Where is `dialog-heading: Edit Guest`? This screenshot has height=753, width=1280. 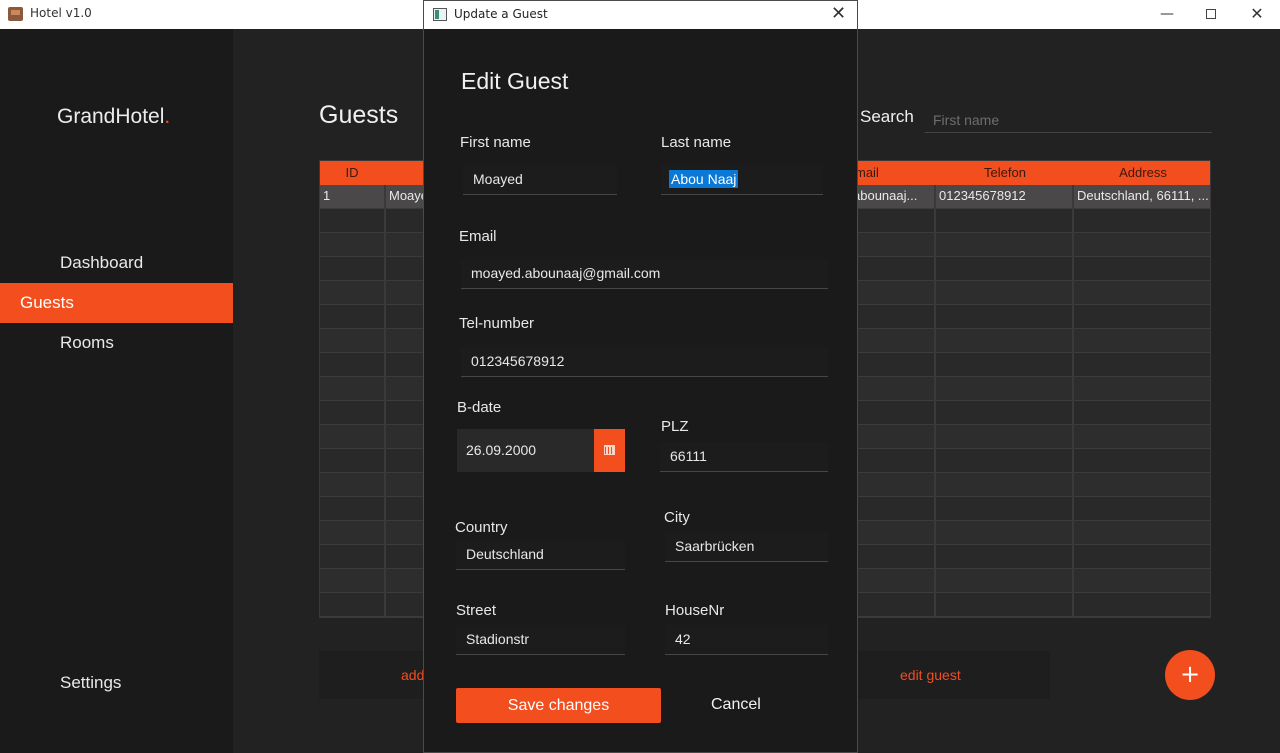 dialog-heading: Edit Guest is located at coordinates (515, 81).